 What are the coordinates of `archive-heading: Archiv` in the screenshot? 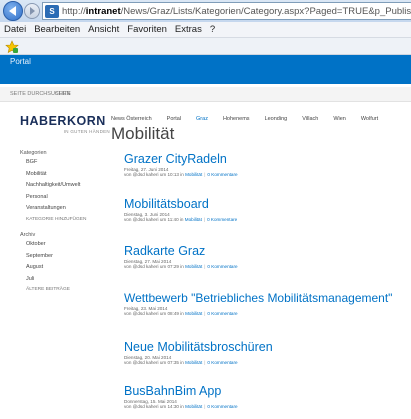 It's located at (28, 235).